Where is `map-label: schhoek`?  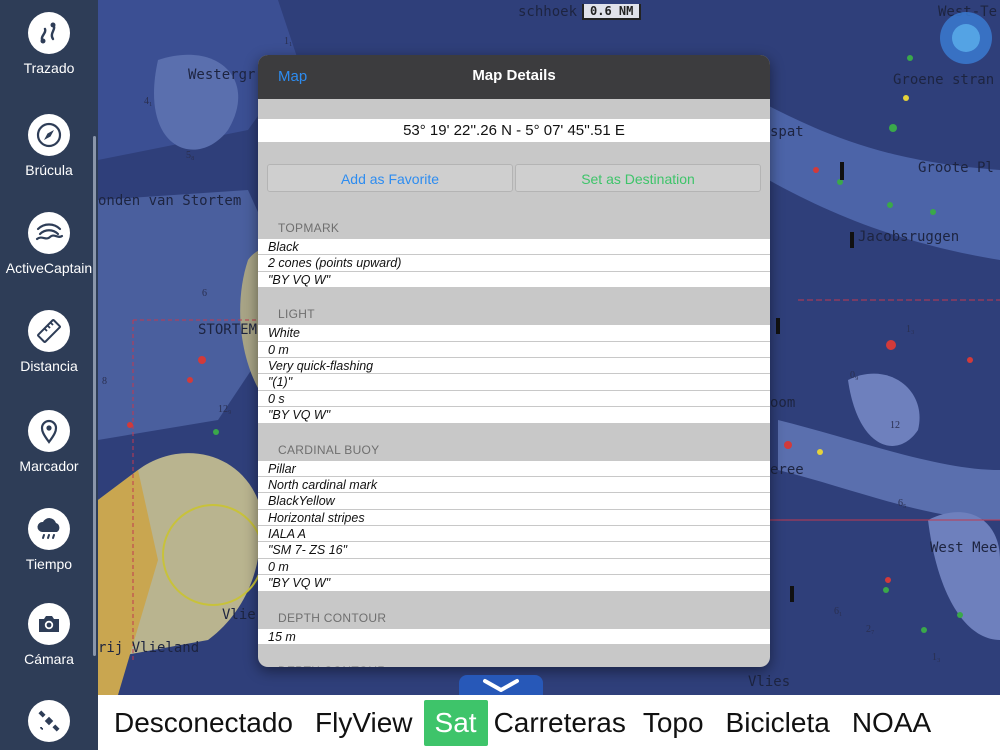
map-label: schhoek is located at coordinates (548, 12).